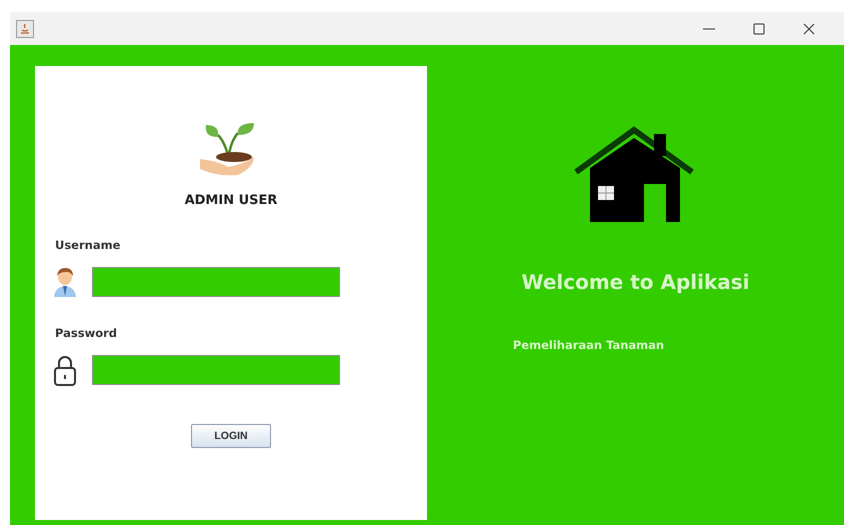 The height and width of the screenshot is (525, 844). What do you see at coordinates (216, 282) in the screenshot?
I see `username-field` at bounding box center [216, 282].